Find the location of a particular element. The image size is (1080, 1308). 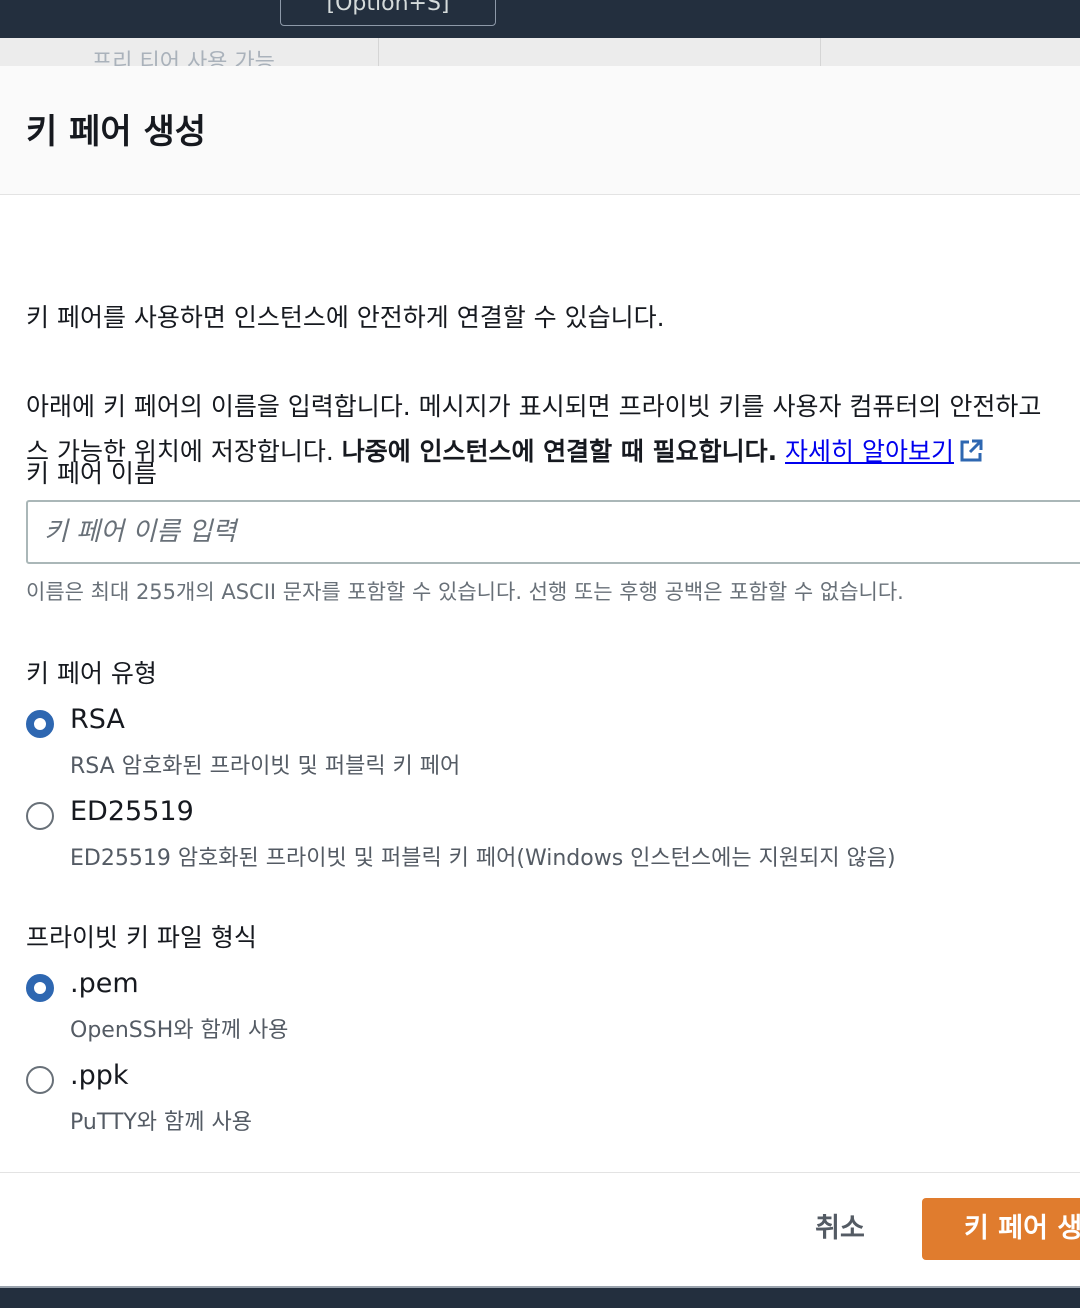

bottom-bar is located at coordinates (540, 1297).